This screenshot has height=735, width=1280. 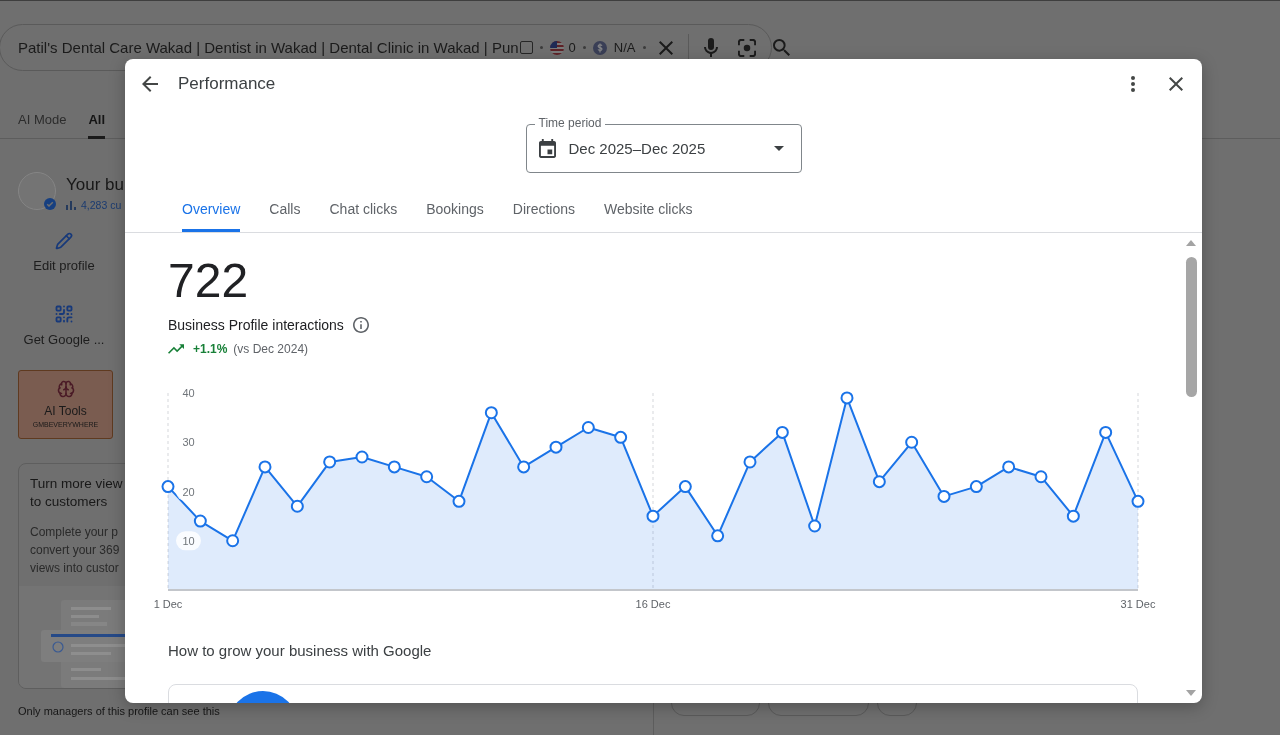 What do you see at coordinates (1133, 84) in the screenshot?
I see `more-vertical-icon` at bounding box center [1133, 84].